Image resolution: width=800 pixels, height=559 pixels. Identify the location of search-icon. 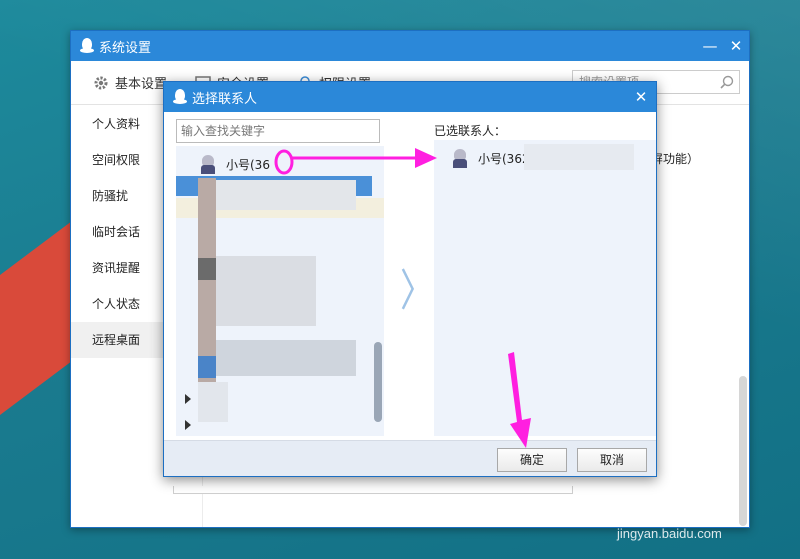
(727, 82).